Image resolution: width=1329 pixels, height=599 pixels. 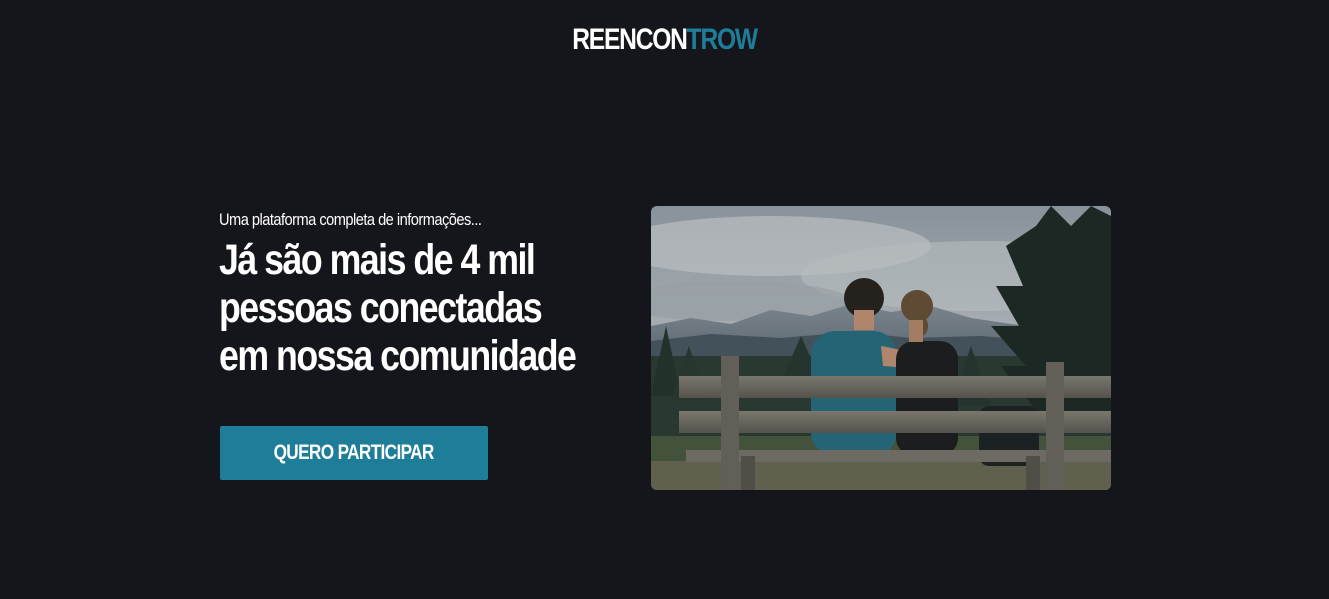 What do you see at coordinates (722, 39) in the screenshot?
I see `logo-text-accent: TROW` at bounding box center [722, 39].